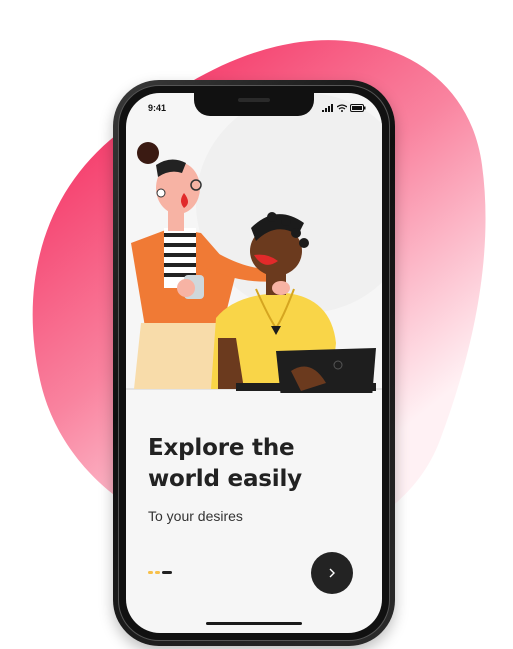 The image size is (513, 649). I want to click on next-button, so click(332, 573).